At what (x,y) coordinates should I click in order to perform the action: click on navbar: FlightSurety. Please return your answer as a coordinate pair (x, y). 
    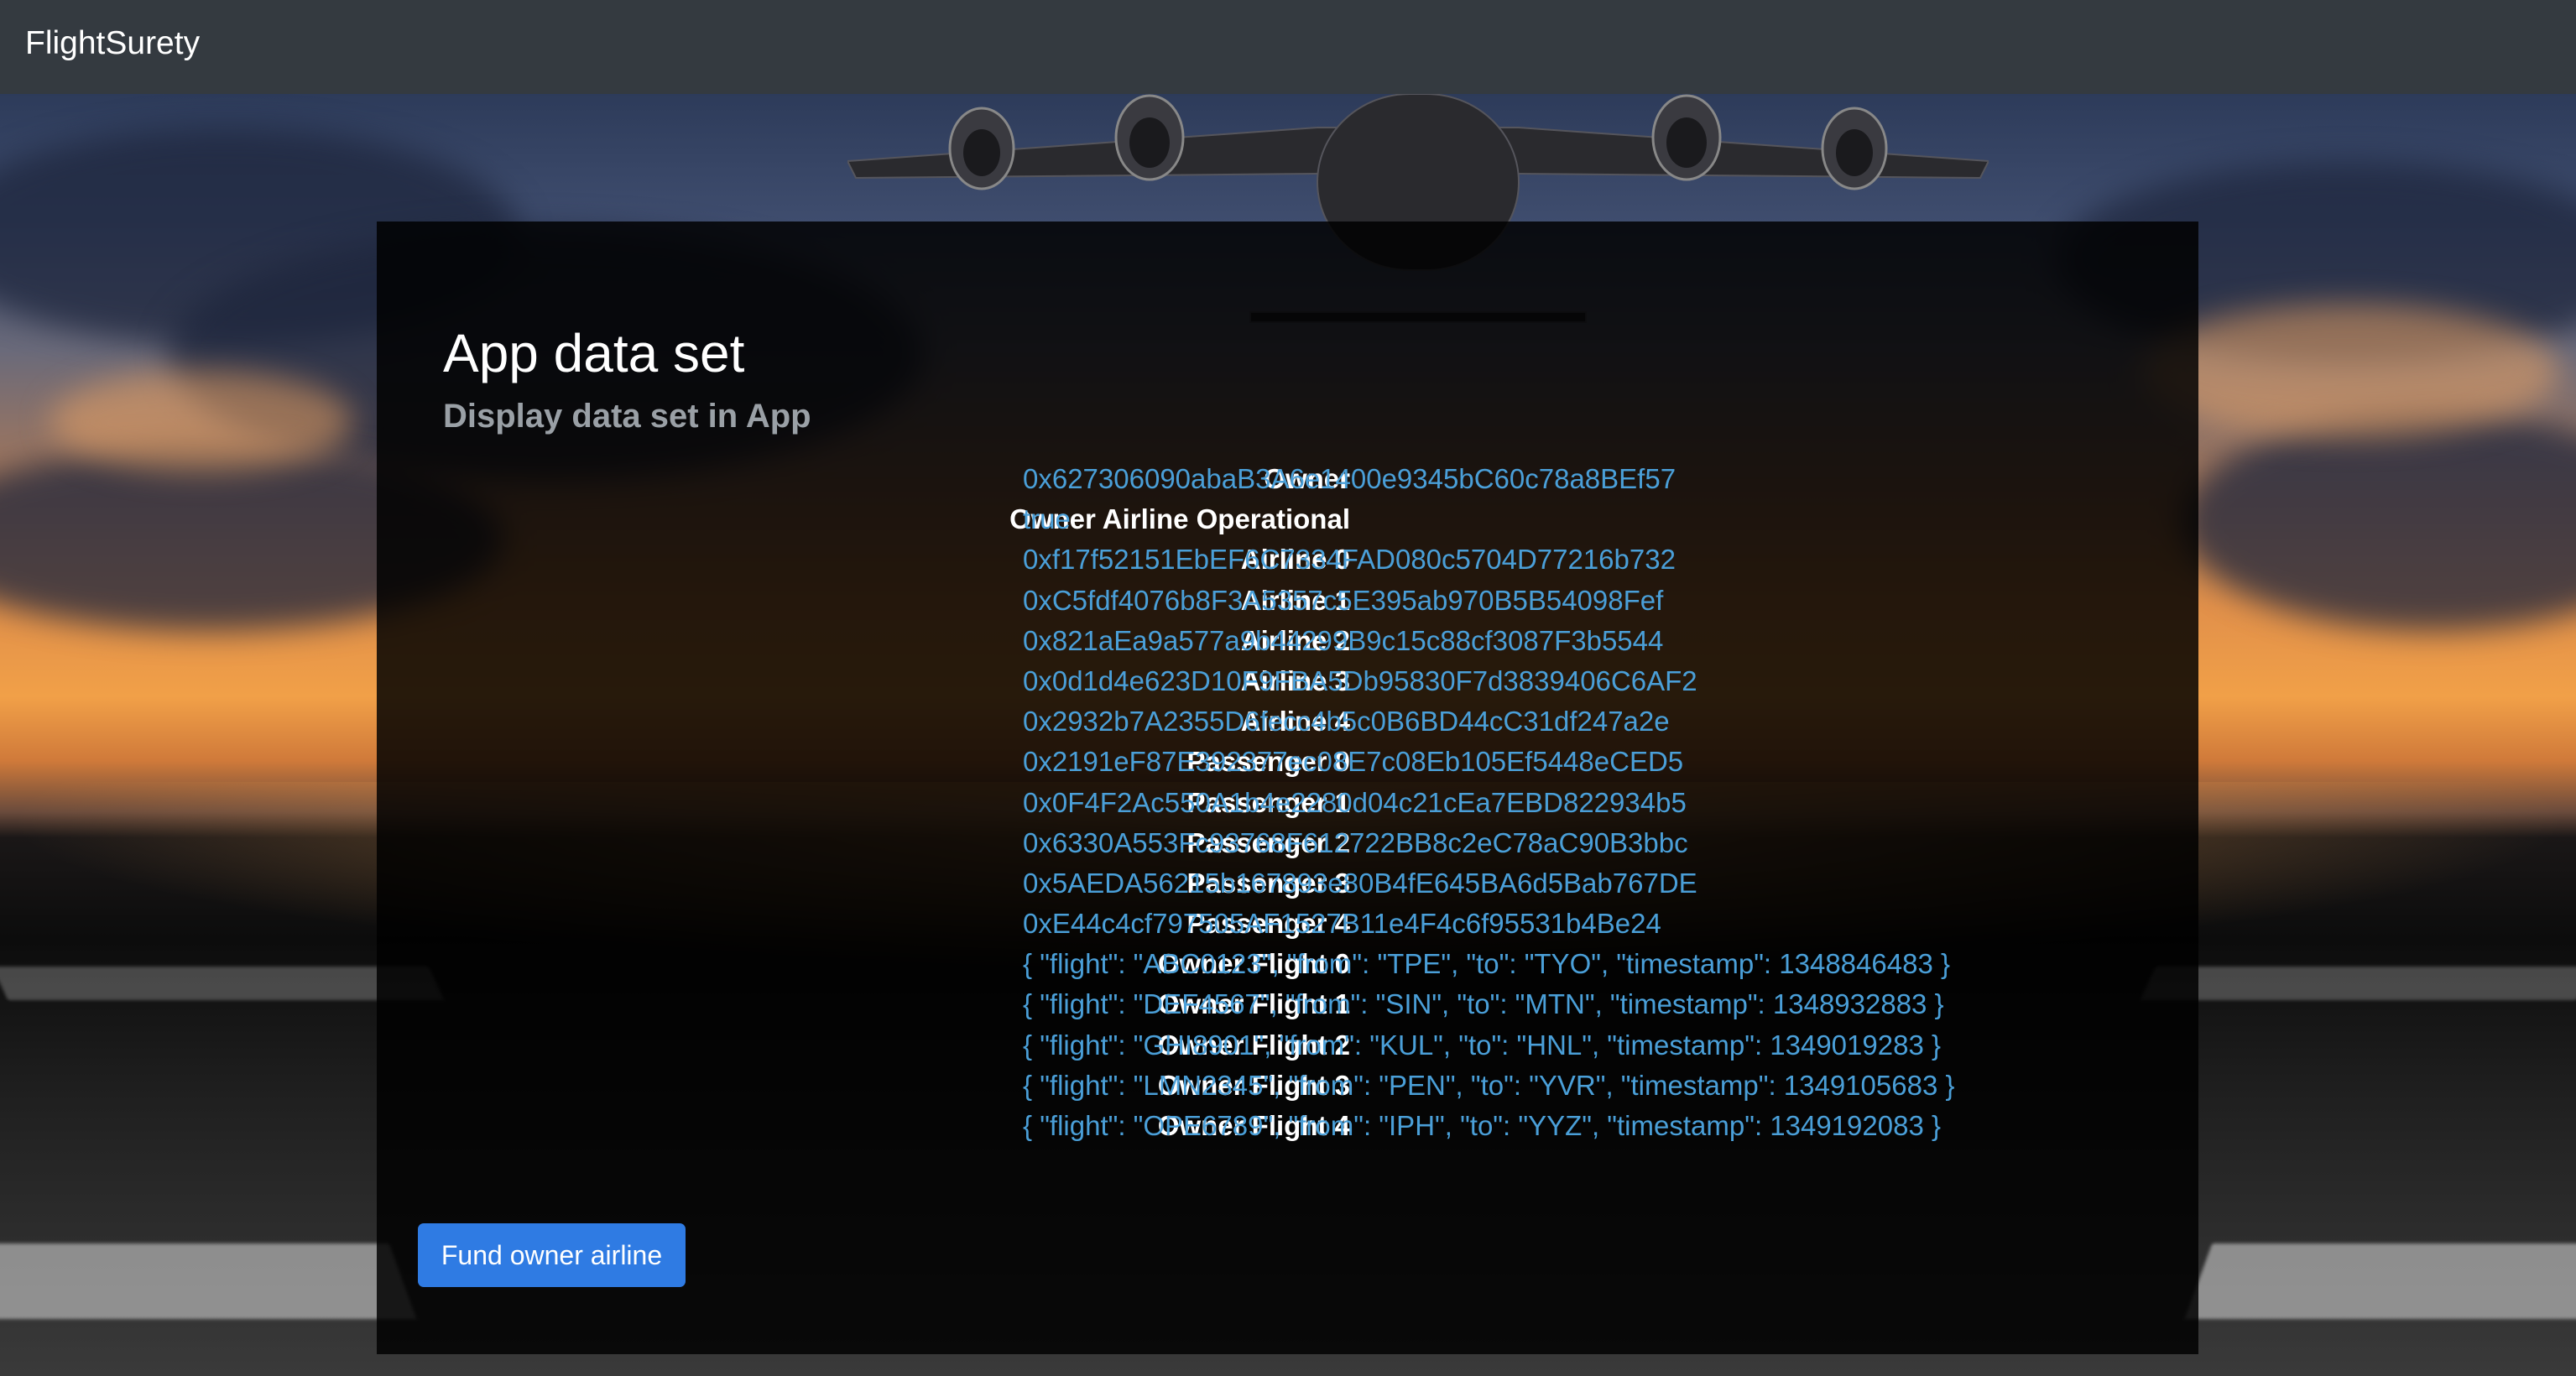
    Looking at the image, I should click on (1288, 47).